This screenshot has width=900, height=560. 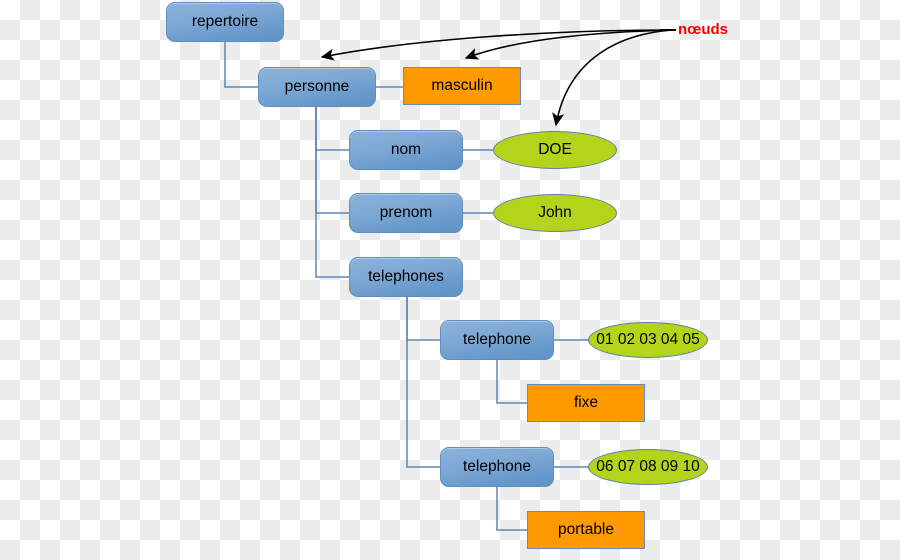 I want to click on edge-telephone2-to-portable, so click(x=511, y=509).